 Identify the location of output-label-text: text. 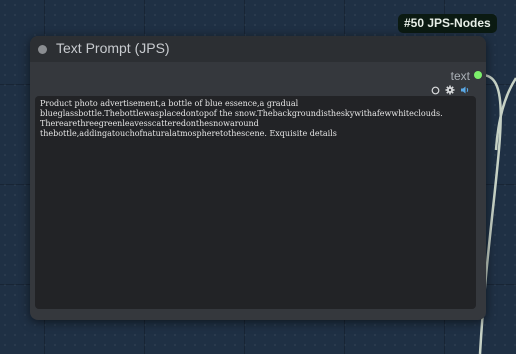
(460, 76).